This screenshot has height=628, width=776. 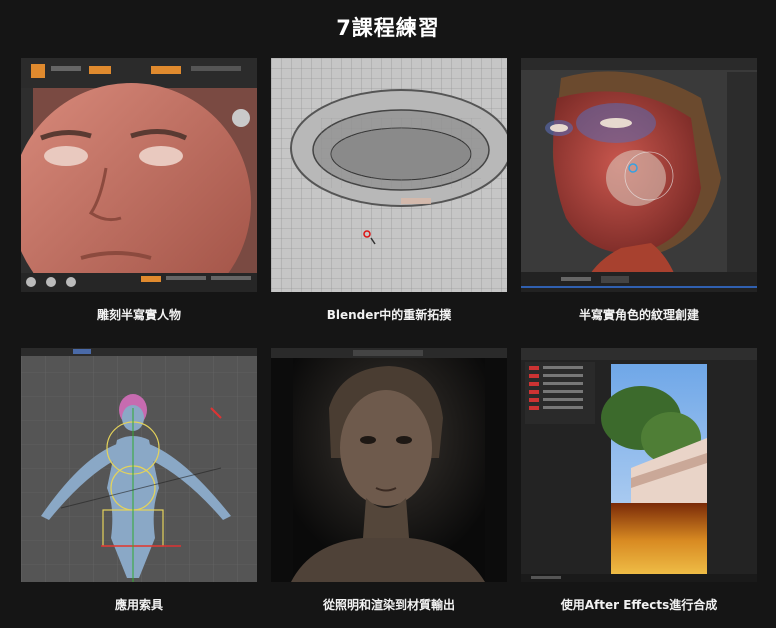 I want to click on lesson-thumbnail-retopology, so click(x=389, y=175).